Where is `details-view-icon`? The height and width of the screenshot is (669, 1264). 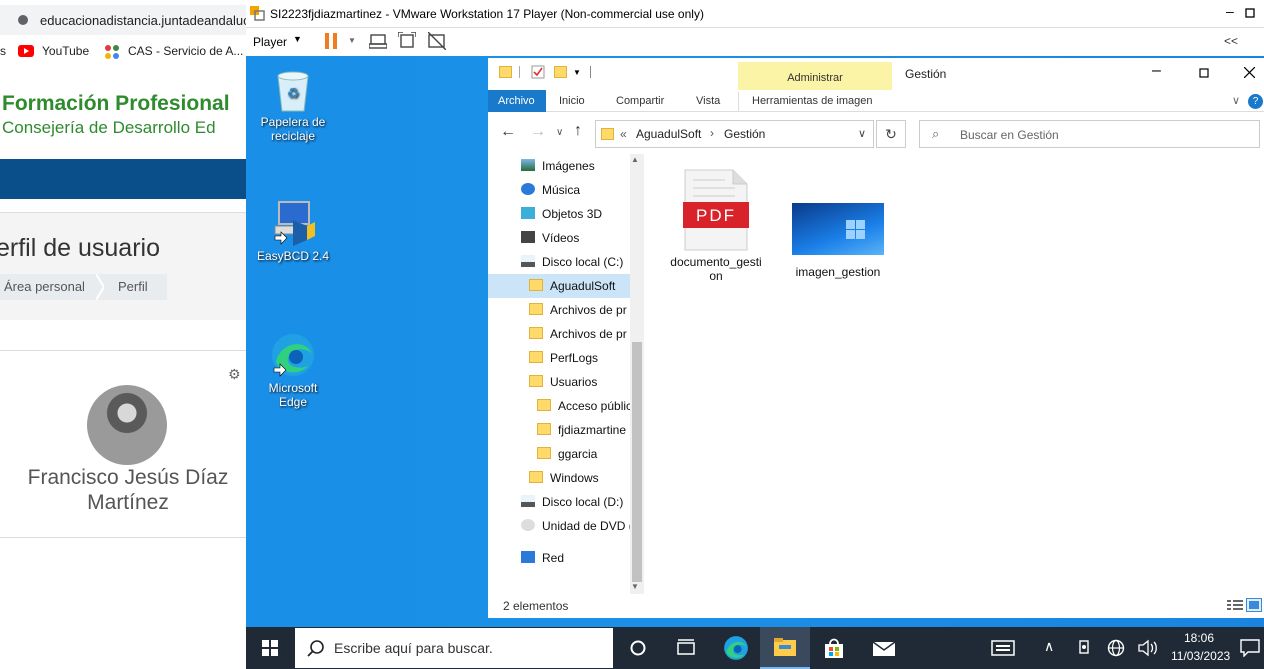
details-view-icon is located at coordinates (1235, 605).